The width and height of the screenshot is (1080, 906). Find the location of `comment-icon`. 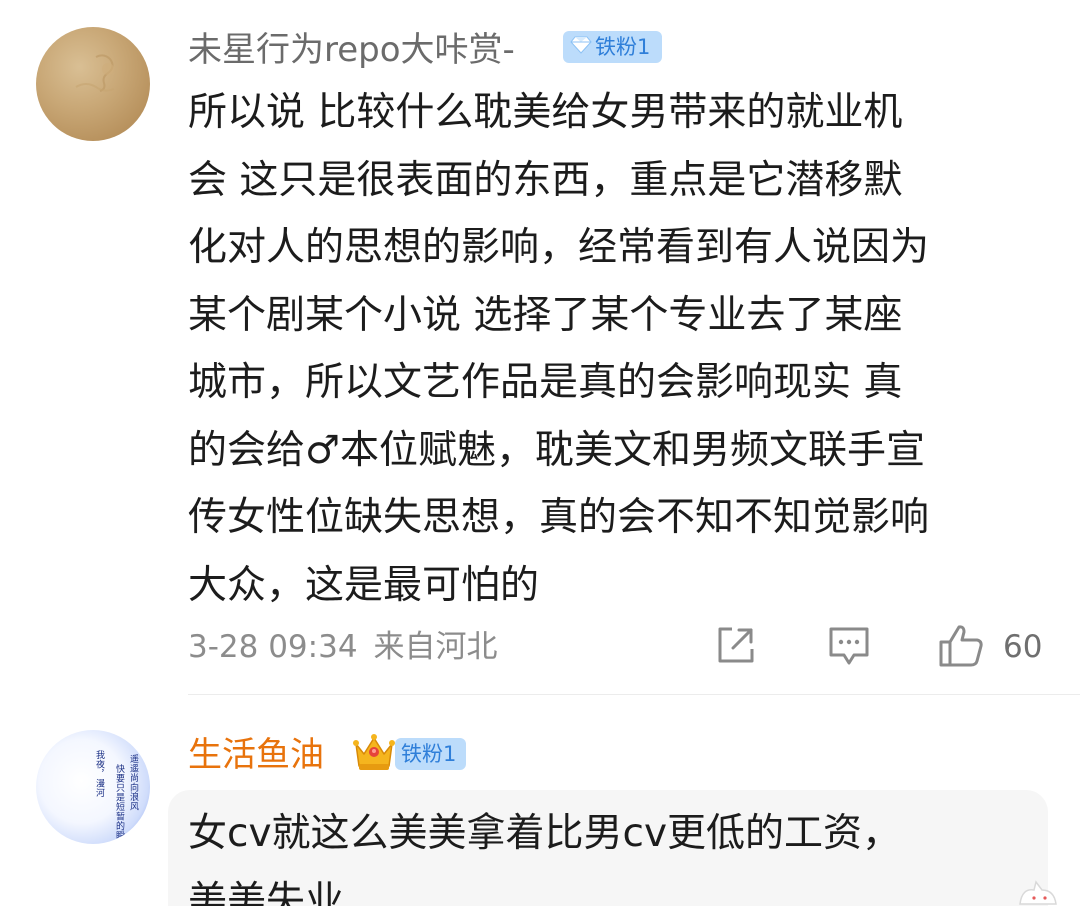

comment-icon is located at coordinates (849, 648).